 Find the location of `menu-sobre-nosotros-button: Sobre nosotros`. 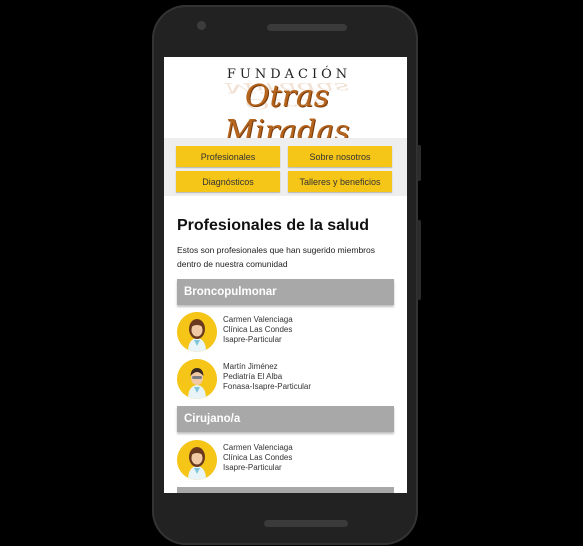

menu-sobre-nosotros-button: Sobre nosotros is located at coordinates (340, 156).